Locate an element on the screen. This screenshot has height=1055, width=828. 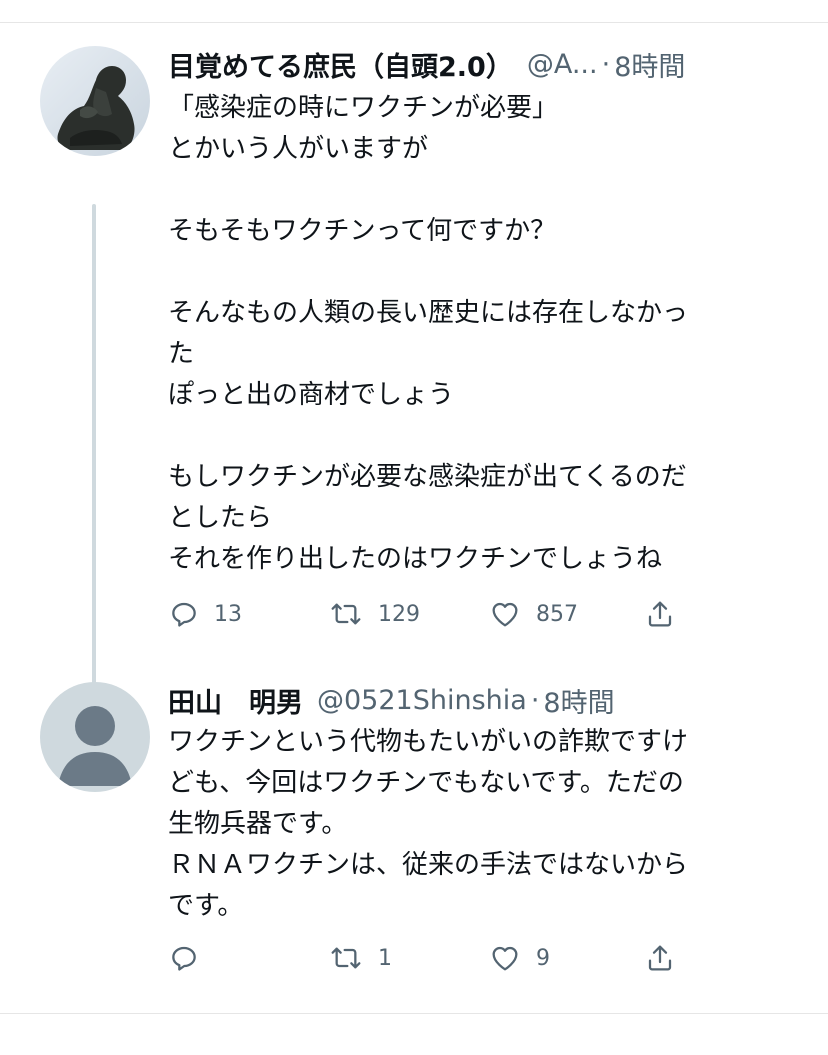
like-count: 9 is located at coordinates (543, 958).